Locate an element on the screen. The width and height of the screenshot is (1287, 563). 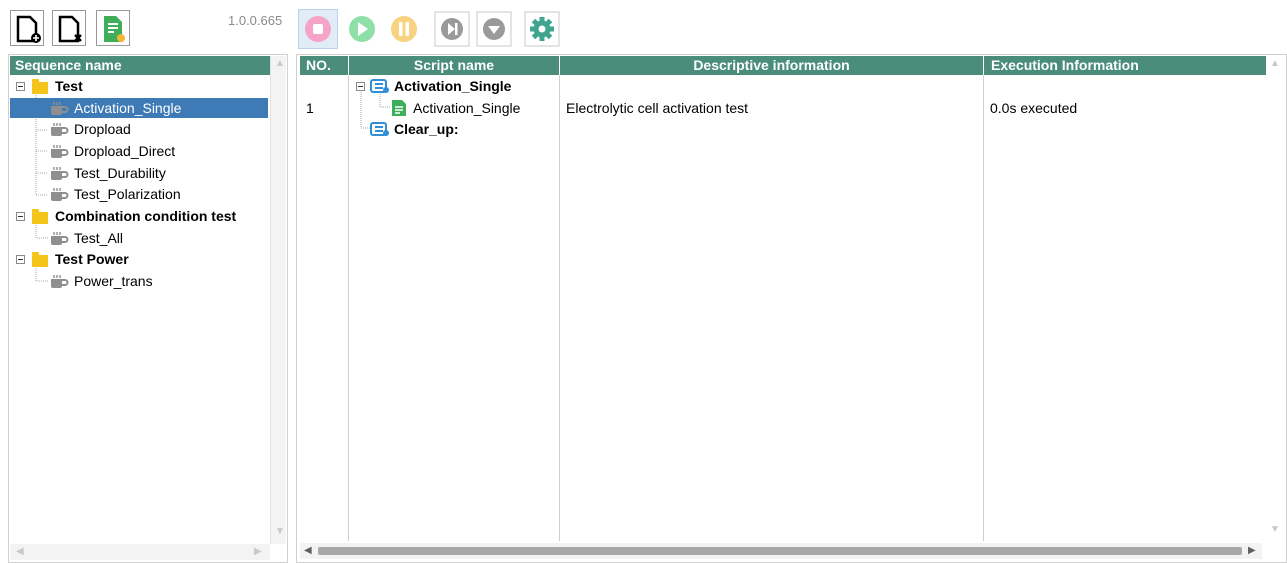
script-row-name: Activation_Single is located at coordinates (467, 108).